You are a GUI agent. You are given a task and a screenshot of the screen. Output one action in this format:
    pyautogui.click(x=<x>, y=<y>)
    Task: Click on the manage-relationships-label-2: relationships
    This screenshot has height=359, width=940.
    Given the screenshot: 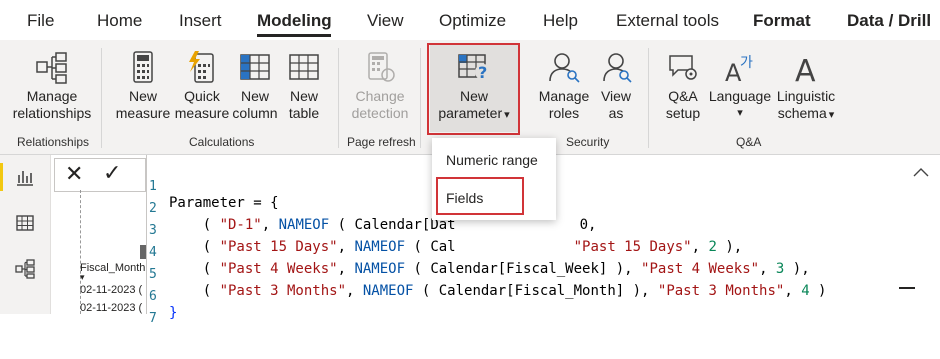 What is the action you would take?
    pyautogui.click(x=52, y=113)
    